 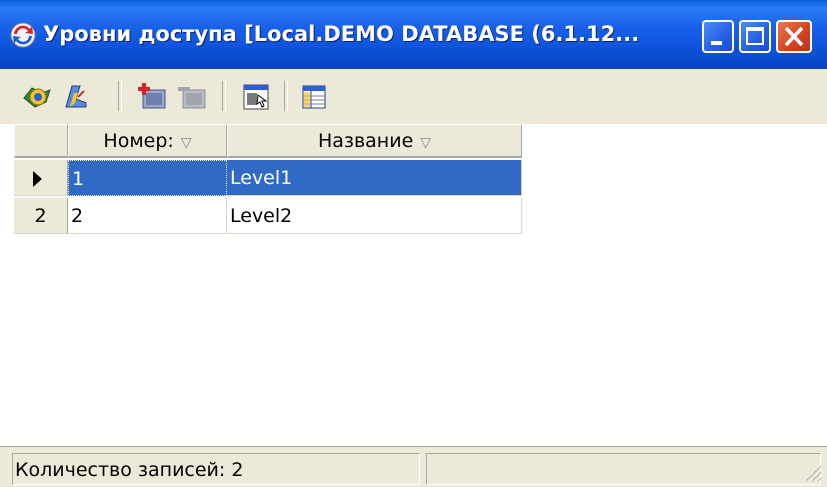 I want to click on maximize-button, so click(x=755, y=36).